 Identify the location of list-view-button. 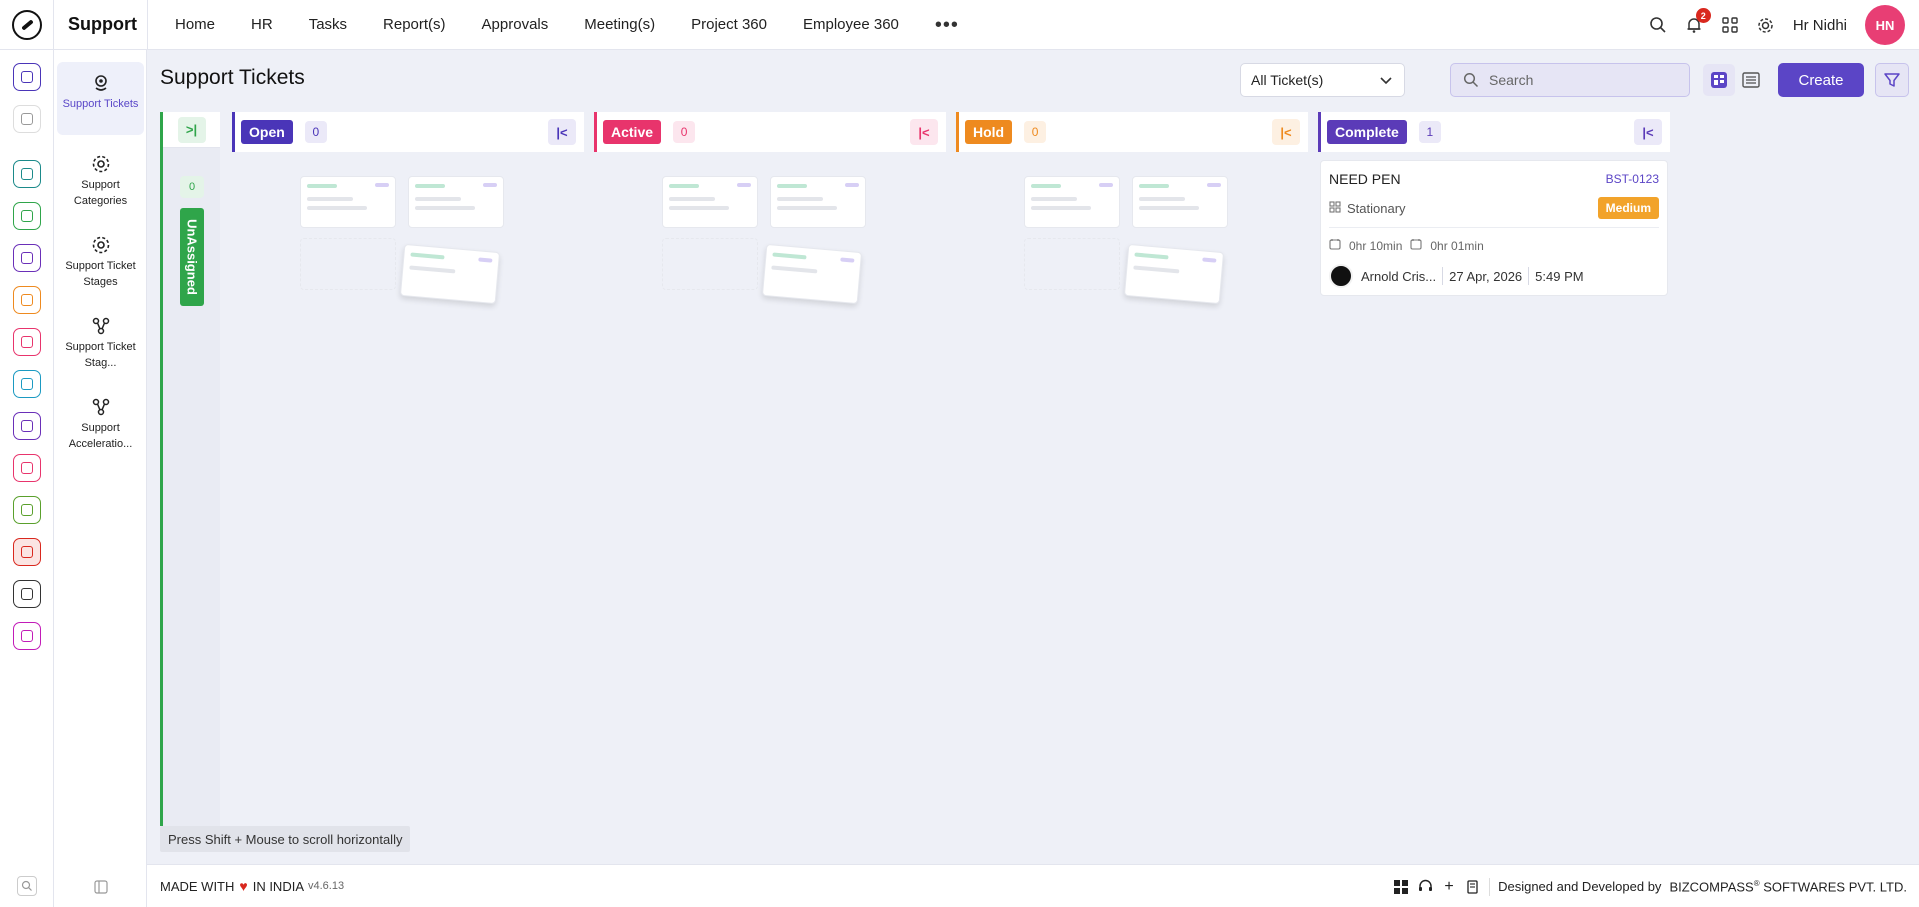
(1751, 80).